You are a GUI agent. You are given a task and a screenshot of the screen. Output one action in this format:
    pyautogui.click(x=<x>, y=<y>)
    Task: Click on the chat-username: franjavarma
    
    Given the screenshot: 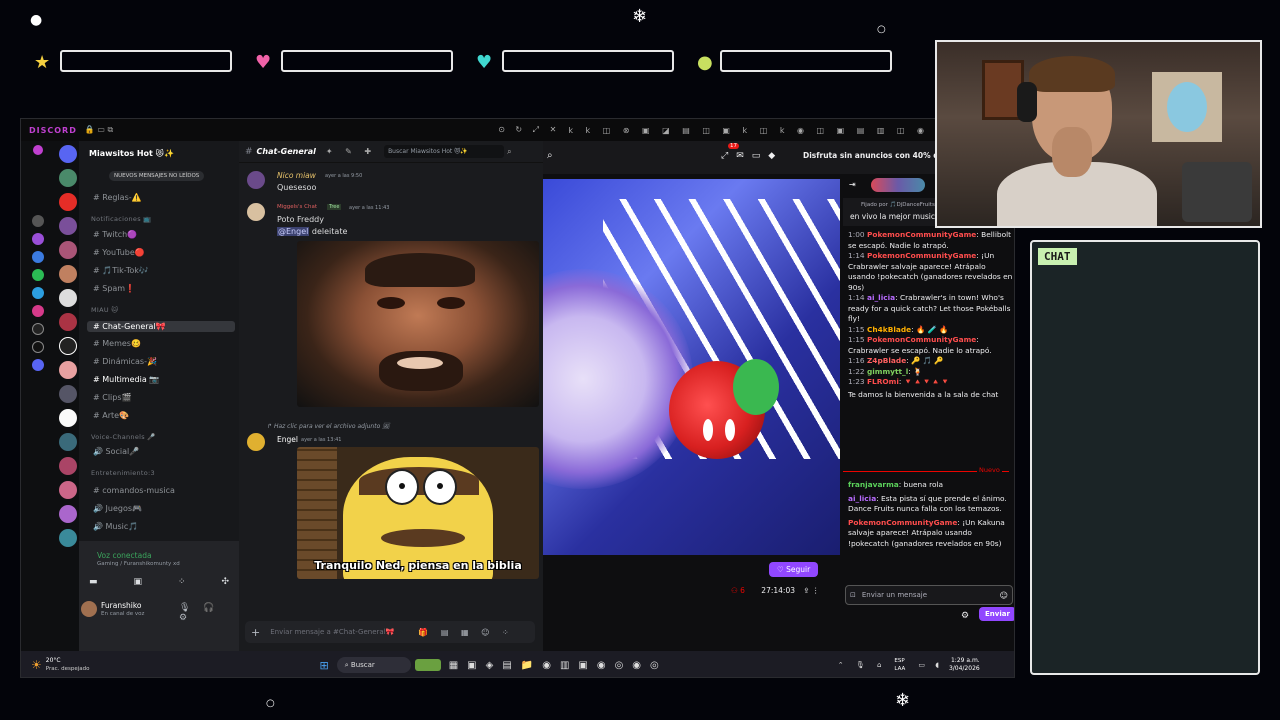 What is the action you would take?
    pyautogui.click(x=873, y=484)
    